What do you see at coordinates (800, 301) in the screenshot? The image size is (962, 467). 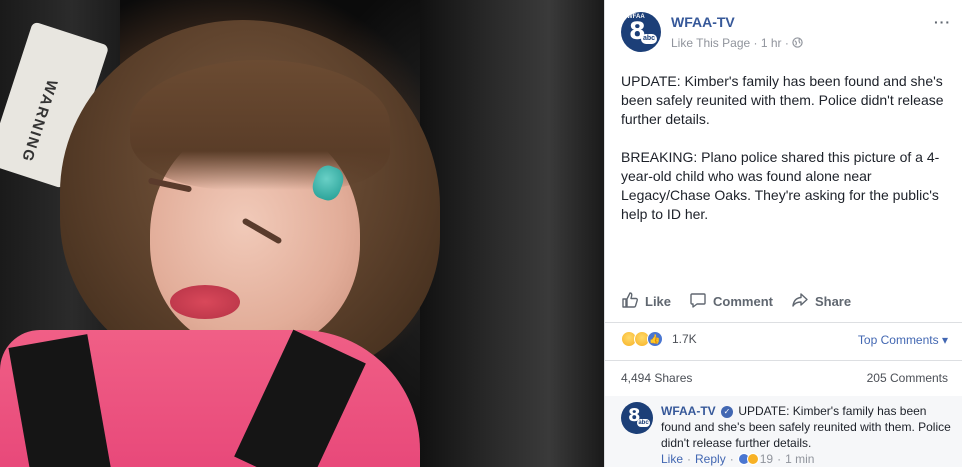 I see `share-arrow-icon` at bounding box center [800, 301].